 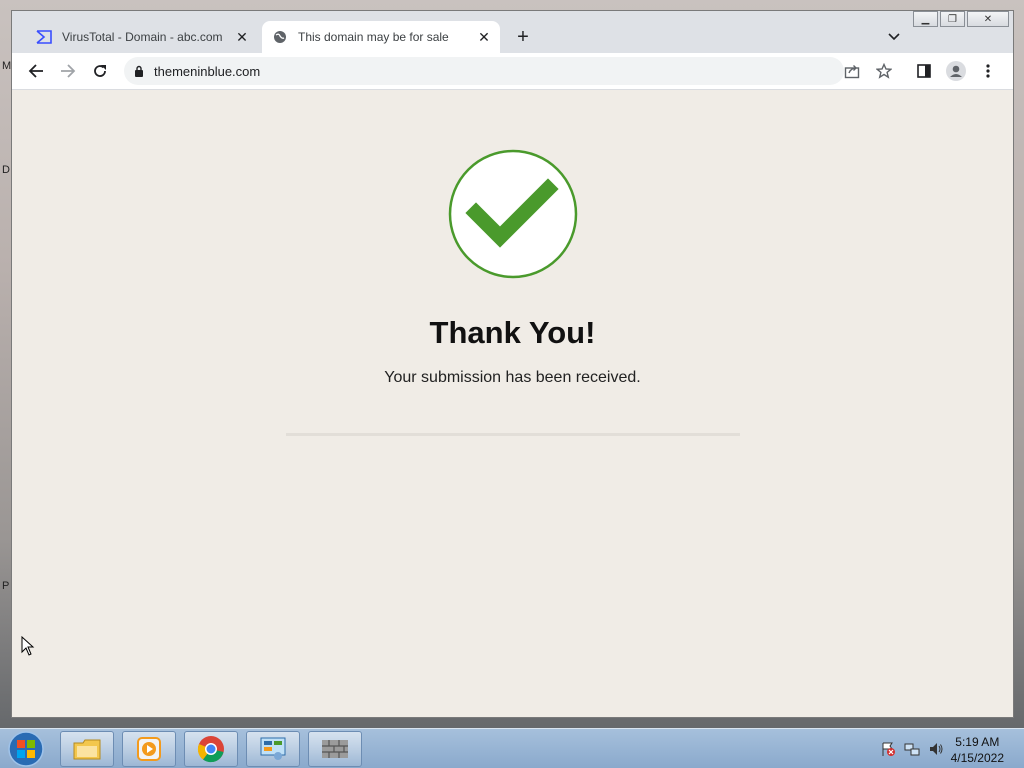 I want to click on action-center-flag-icon, so click(x=888, y=749).